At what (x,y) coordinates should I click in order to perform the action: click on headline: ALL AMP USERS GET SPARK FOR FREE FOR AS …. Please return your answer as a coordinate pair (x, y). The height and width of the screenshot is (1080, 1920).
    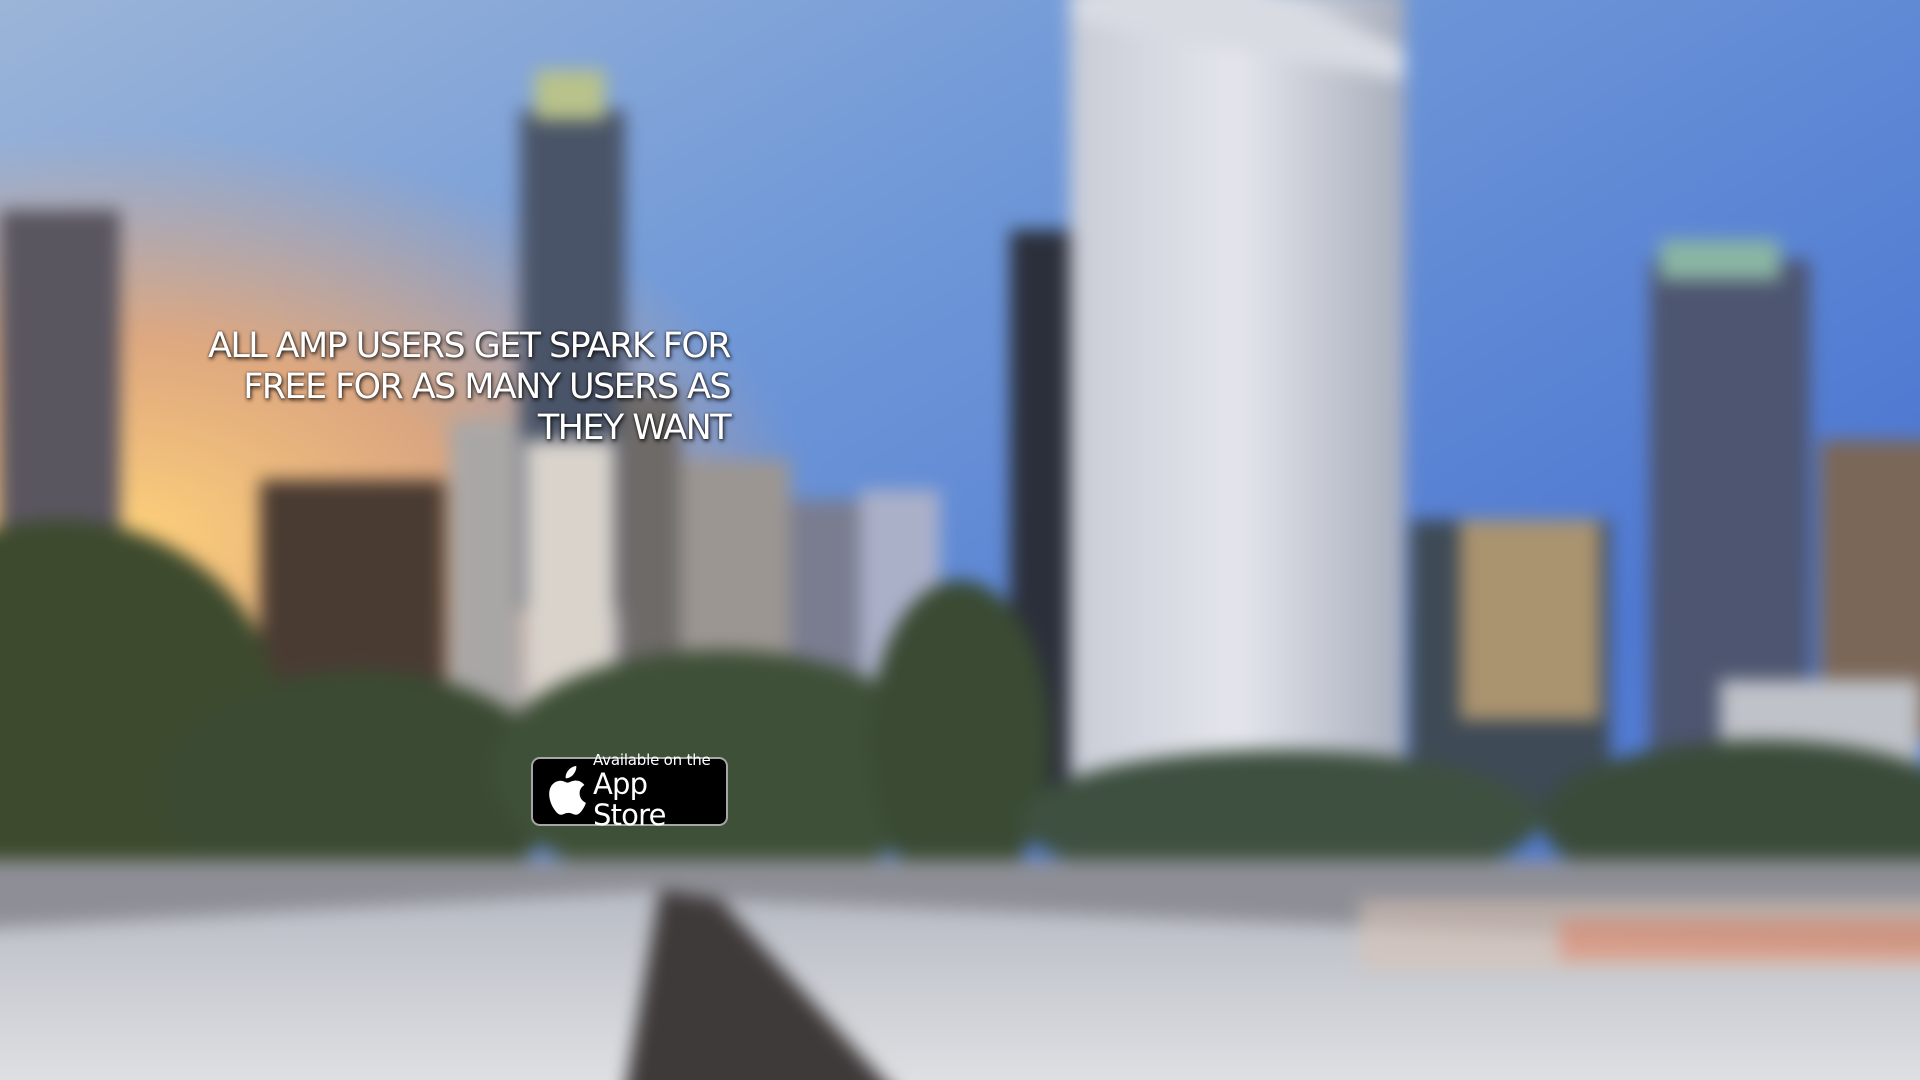
    Looking at the image, I should click on (436, 387).